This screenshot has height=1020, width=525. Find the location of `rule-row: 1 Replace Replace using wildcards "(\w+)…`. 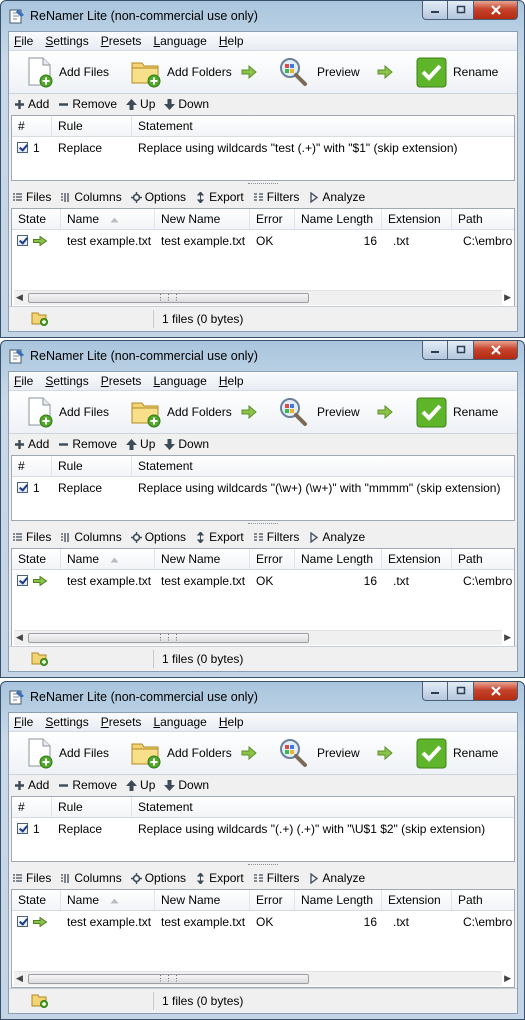

rule-row: 1 Replace Replace using wildcards "(\w+)… is located at coordinates (263, 488).